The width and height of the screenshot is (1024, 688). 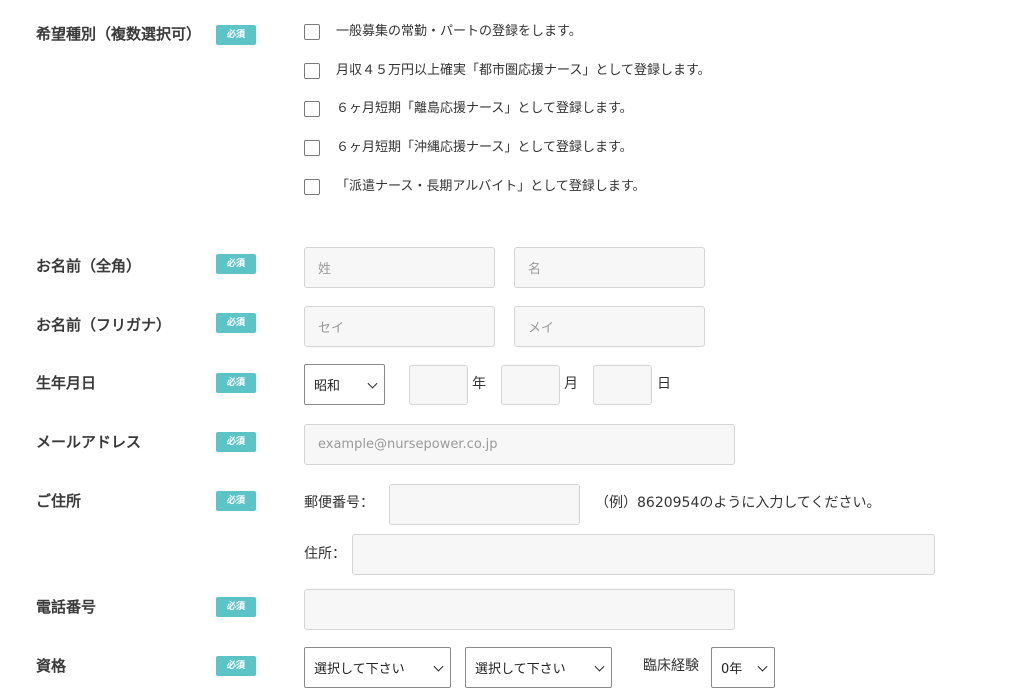 What do you see at coordinates (59, 501) in the screenshot?
I see `address-label: ご住所` at bounding box center [59, 501].